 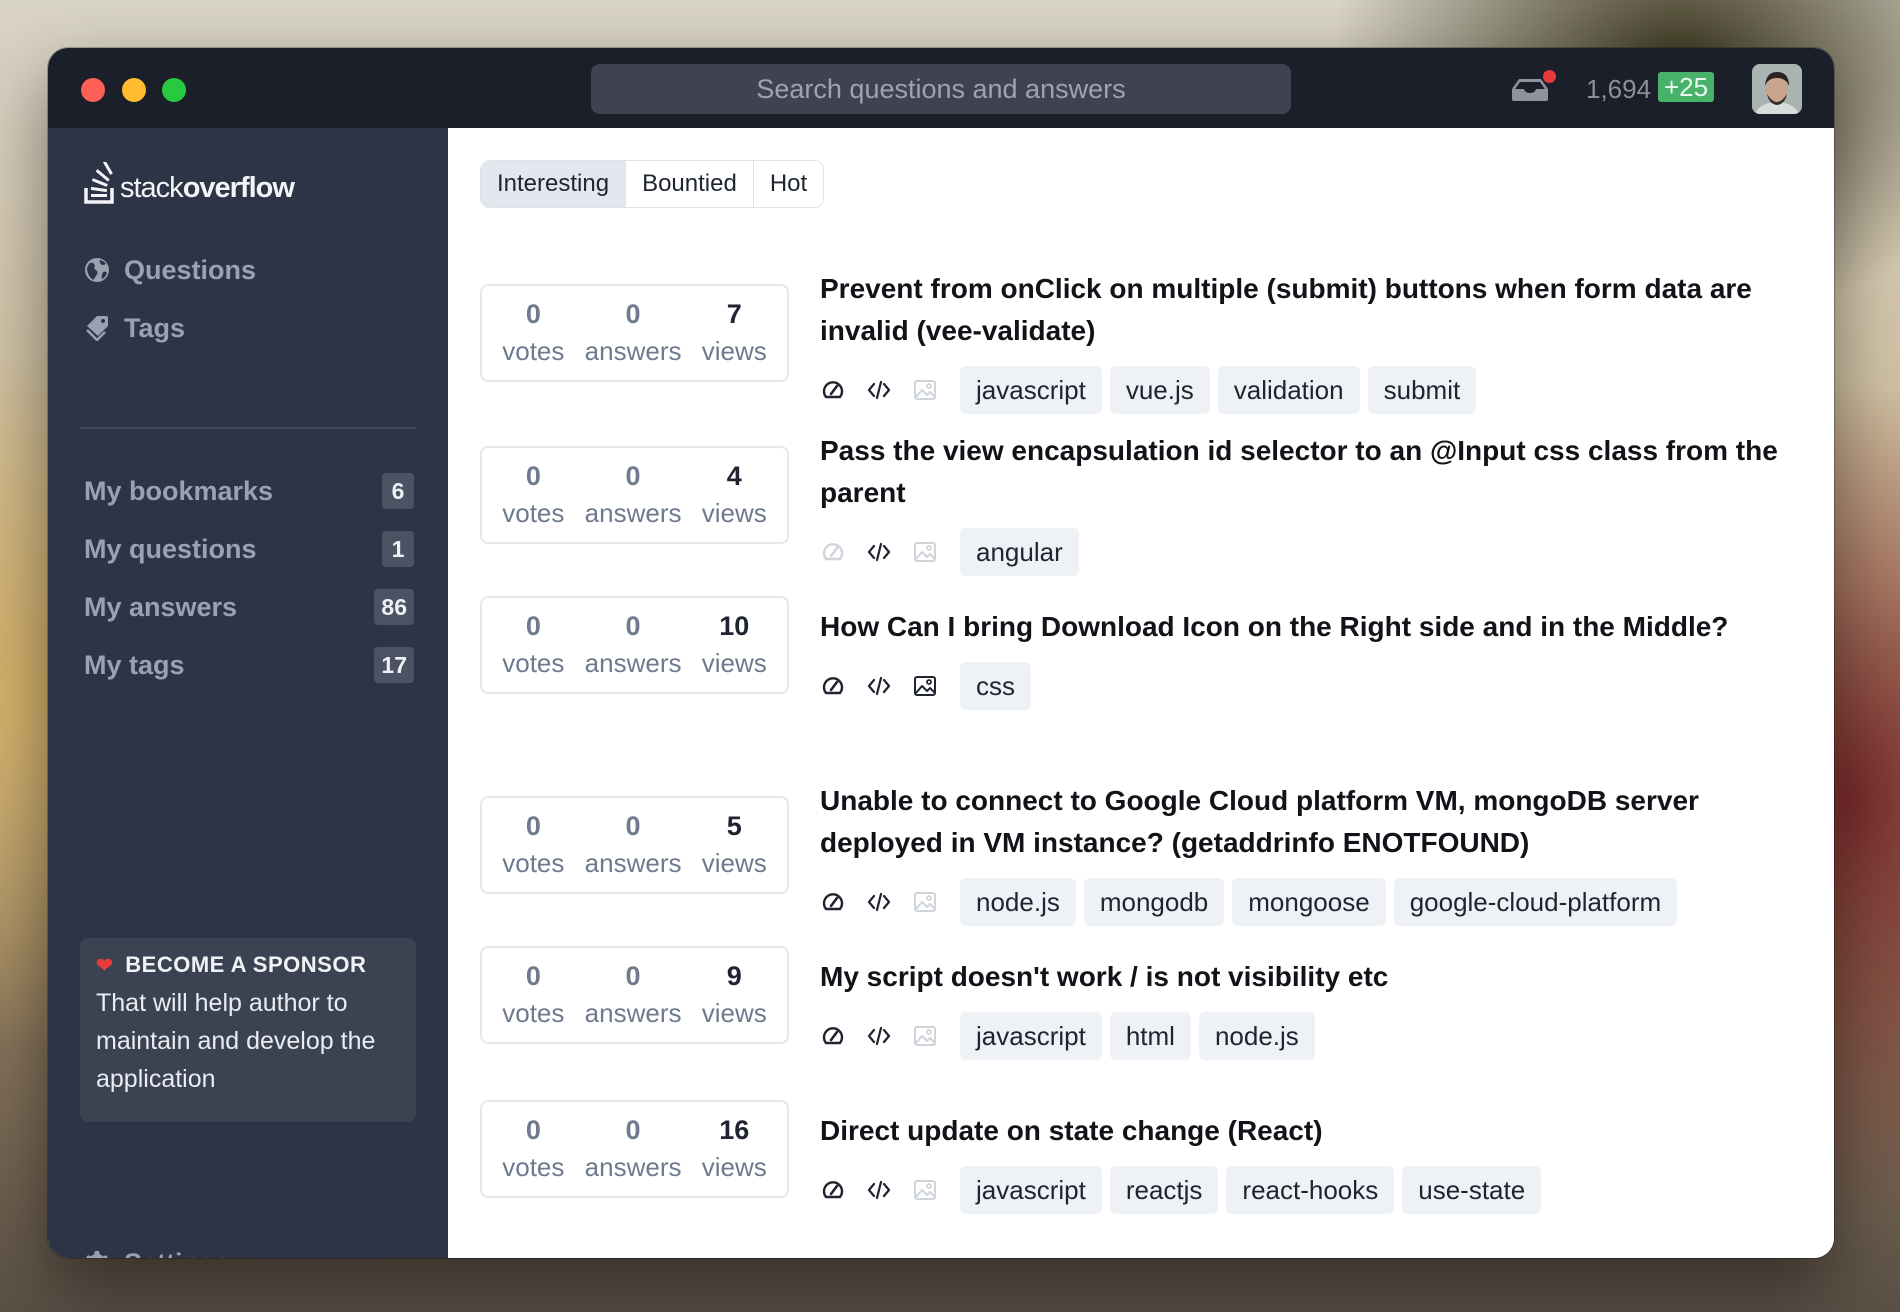 I want to click on tag-list: javascript html node.js, so click(x=1141, y=1036).